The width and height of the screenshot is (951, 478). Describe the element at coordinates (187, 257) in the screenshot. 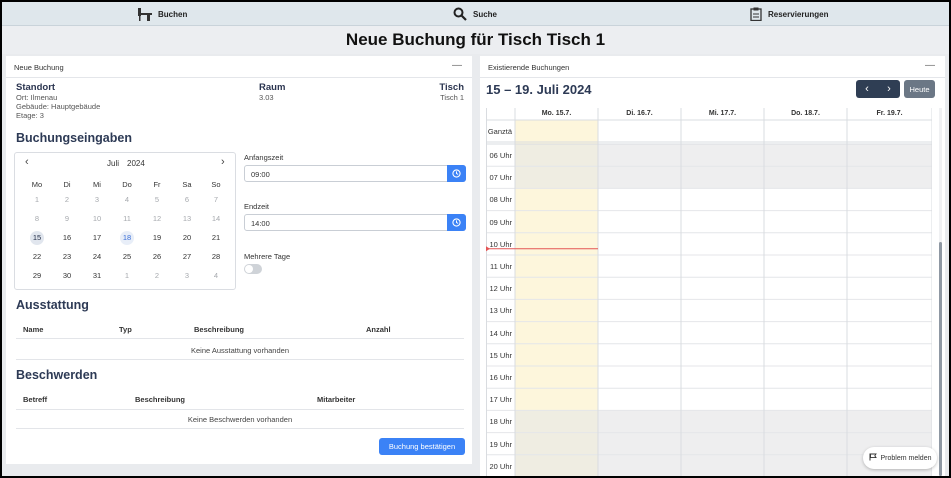

I see `calendar-day: 27` at that location.